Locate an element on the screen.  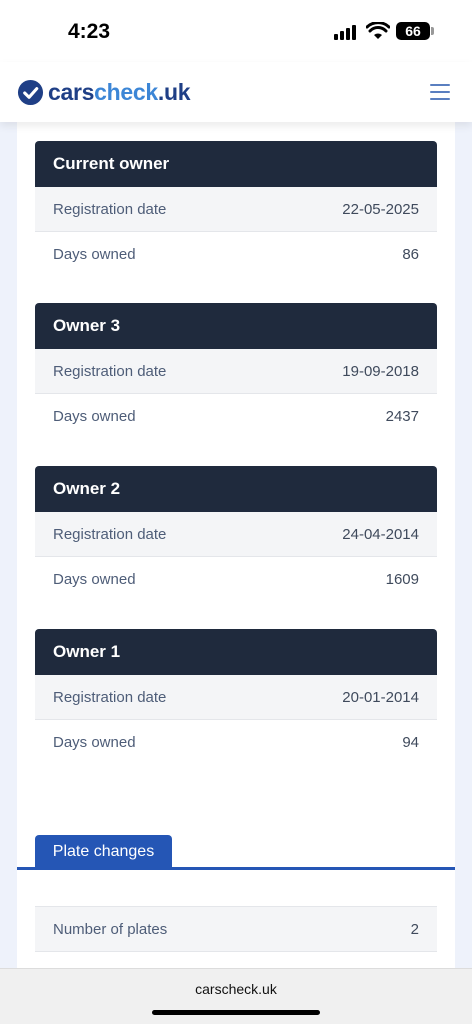
days-owned-row: Days owned 2437 is located at coordinates (236, 416).